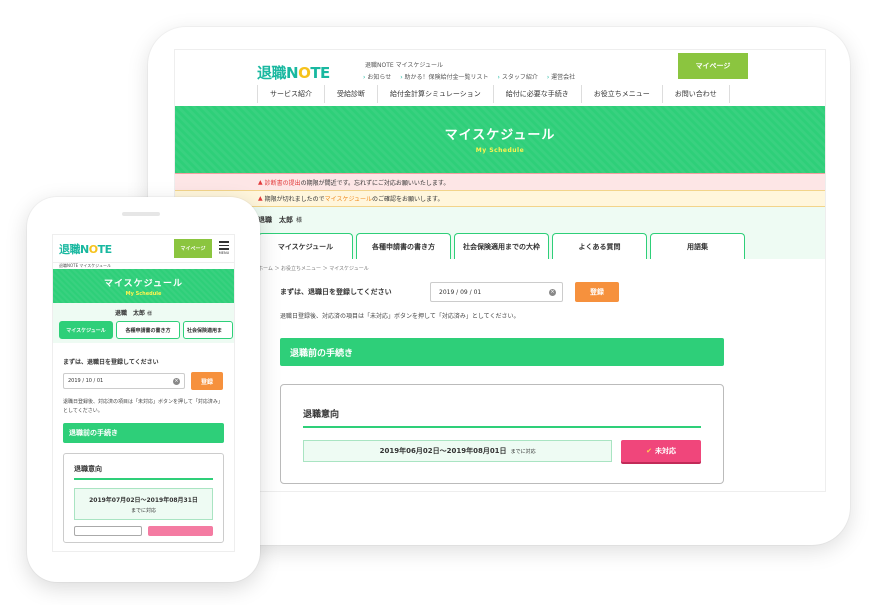 The height and width of the screenshot is (605, 877). Describe the element at coordinates (124, 381) in the screenshot. I see `retirement-date-input: 2019 / 10 / 01 ×` at that location.